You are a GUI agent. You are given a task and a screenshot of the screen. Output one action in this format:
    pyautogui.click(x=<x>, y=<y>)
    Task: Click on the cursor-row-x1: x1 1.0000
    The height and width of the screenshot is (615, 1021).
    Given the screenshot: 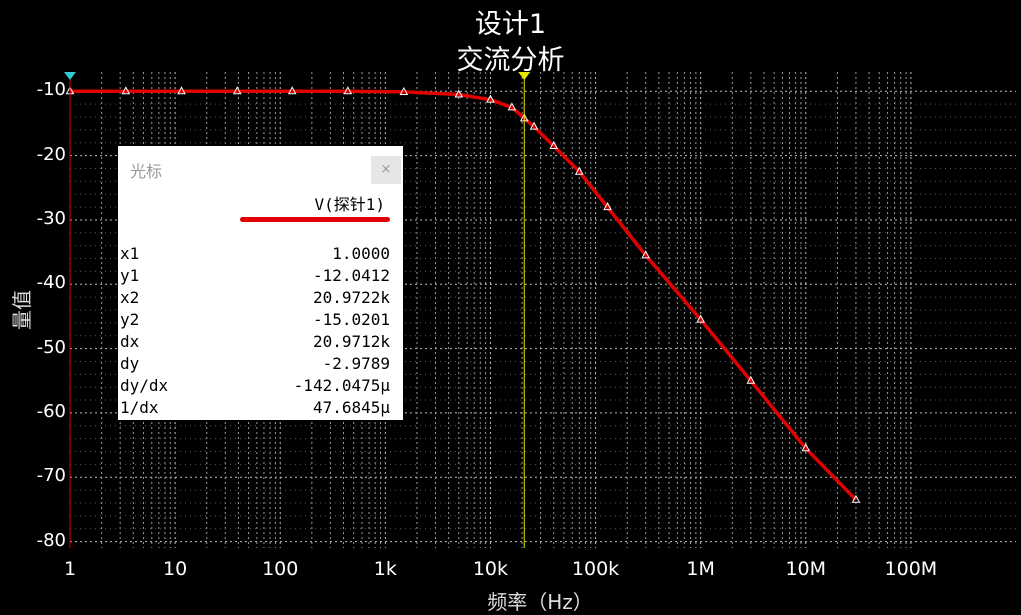 What is the action you would take?
    pyautogui.click(x=255, y=255)
    